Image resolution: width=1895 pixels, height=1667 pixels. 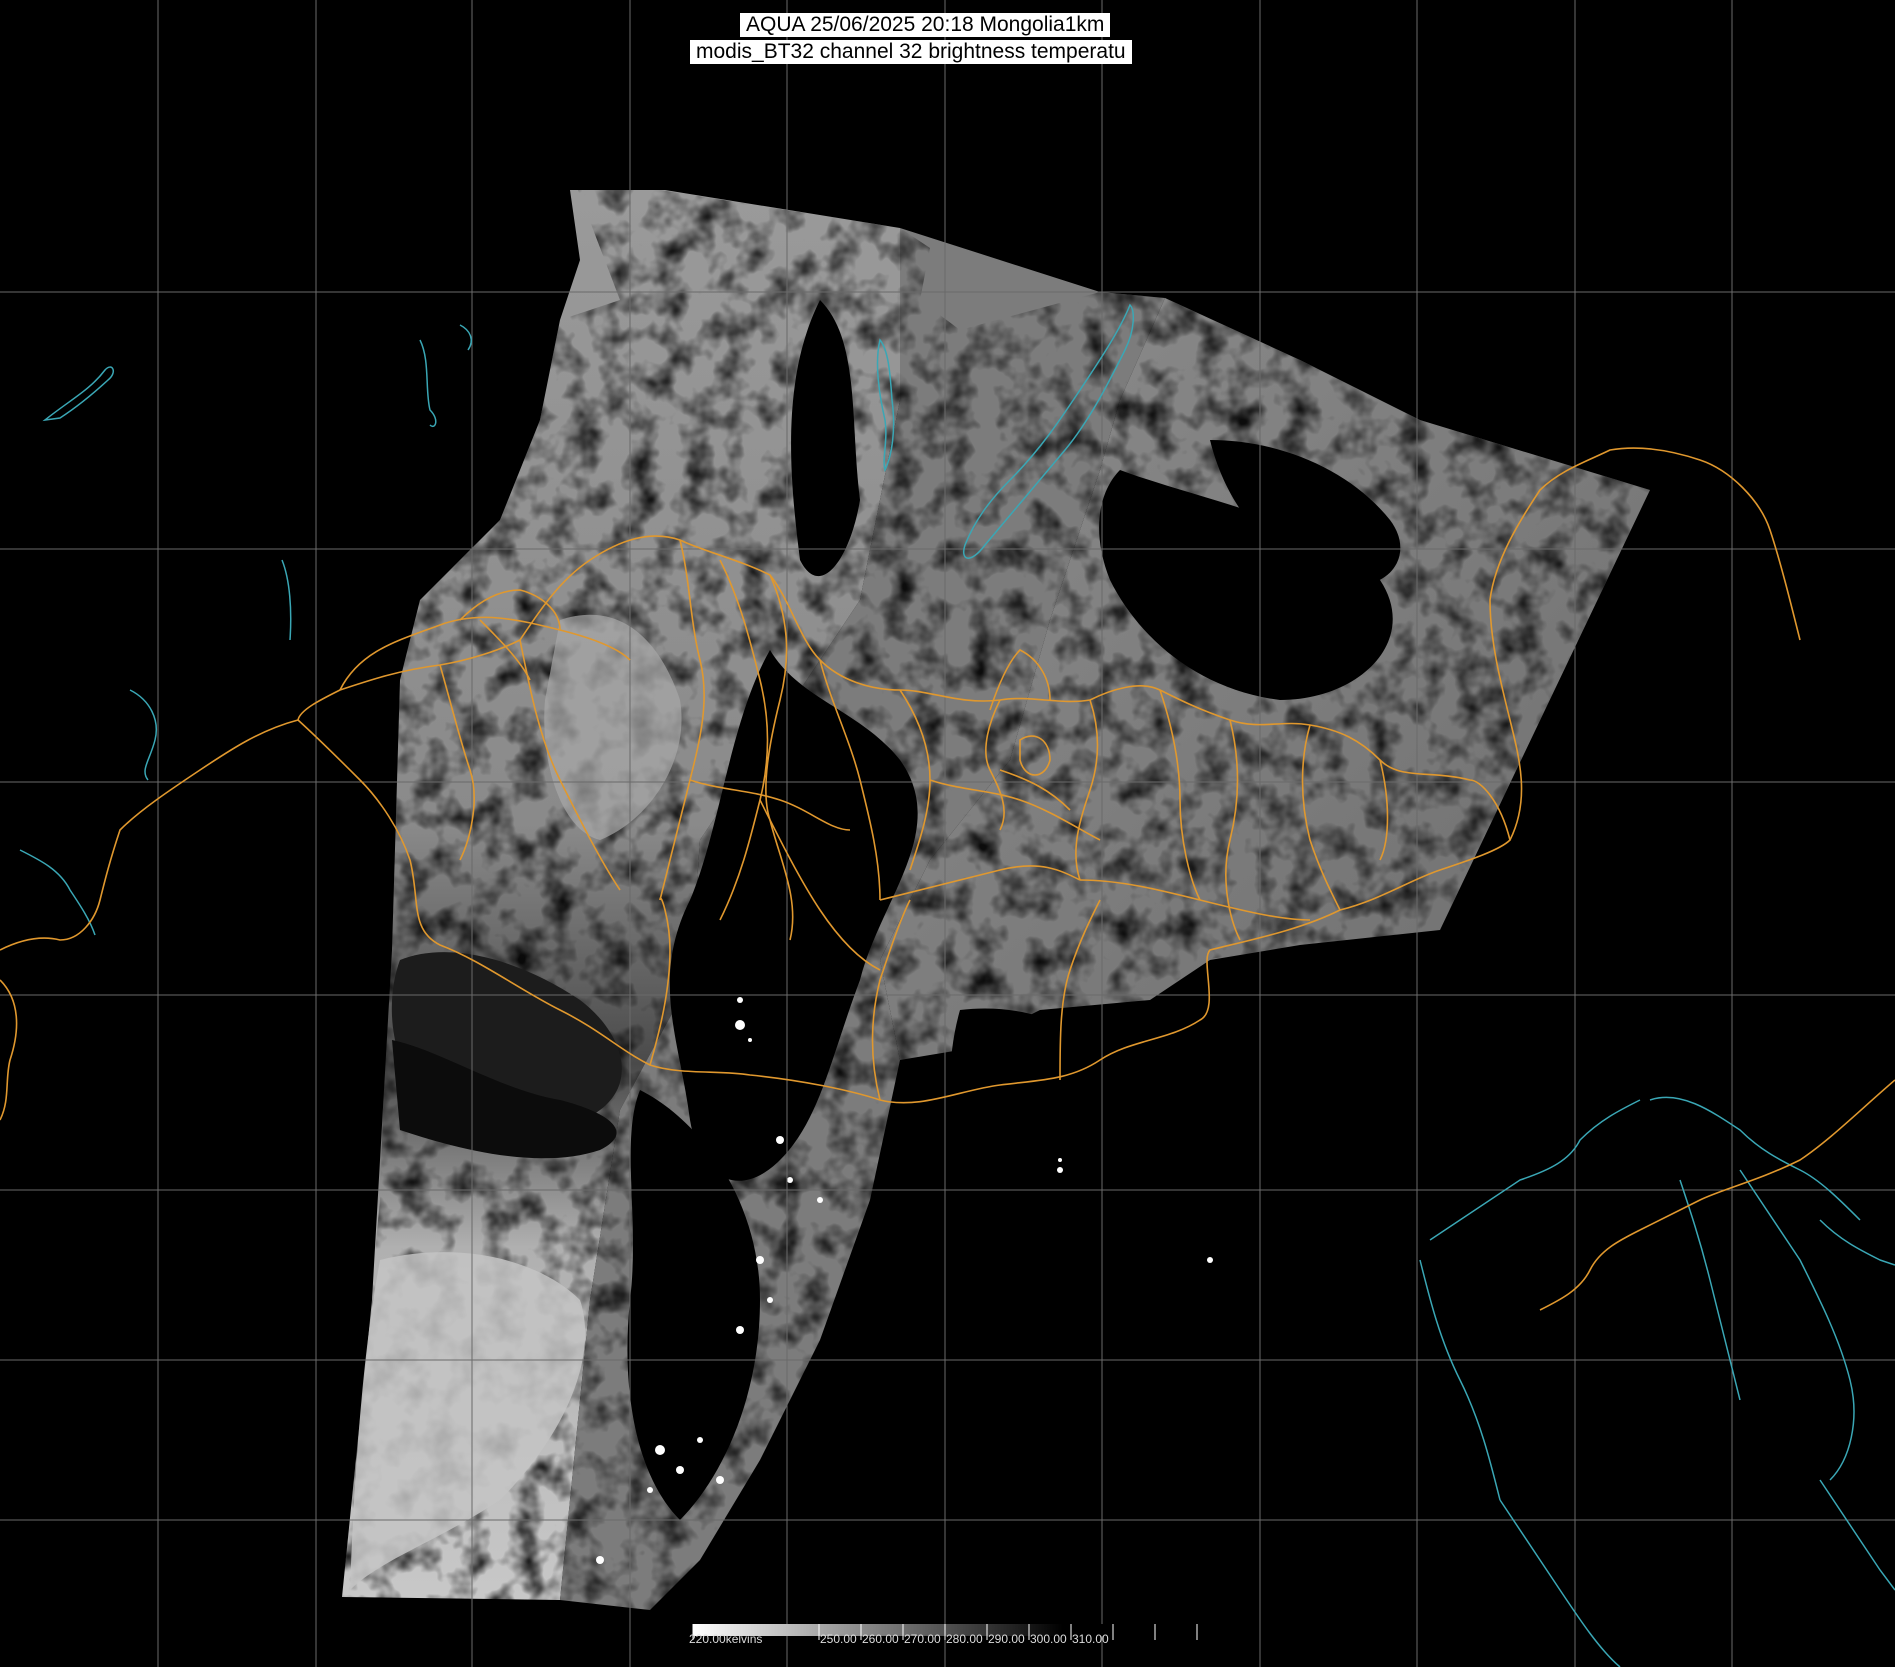 I want to click on legend-label-290: 290.00, so click(x=1006, y=1639).